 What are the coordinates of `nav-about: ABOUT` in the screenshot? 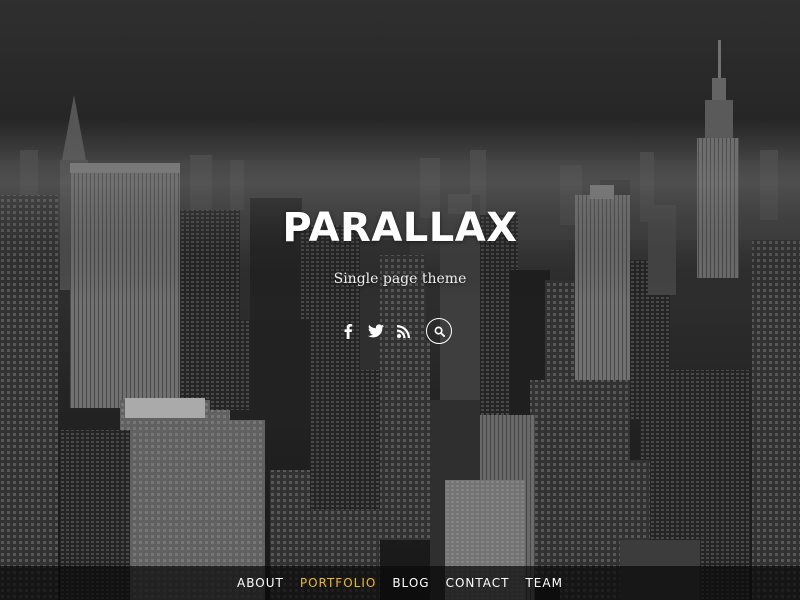 It's located at (260, 583).